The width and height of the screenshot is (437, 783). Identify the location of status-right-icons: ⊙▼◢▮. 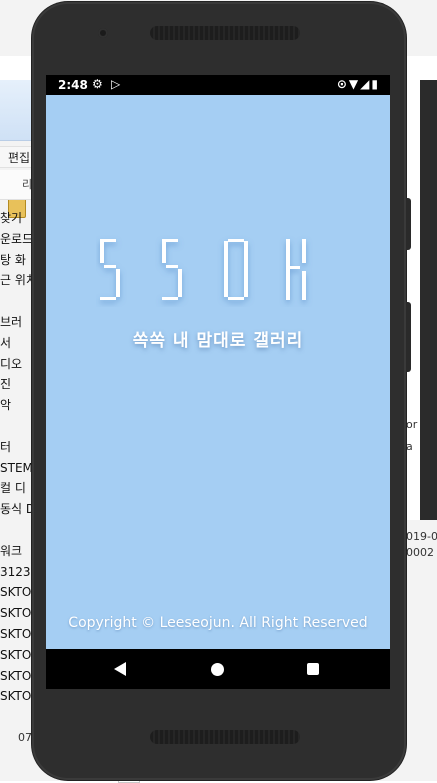
(358, 84).